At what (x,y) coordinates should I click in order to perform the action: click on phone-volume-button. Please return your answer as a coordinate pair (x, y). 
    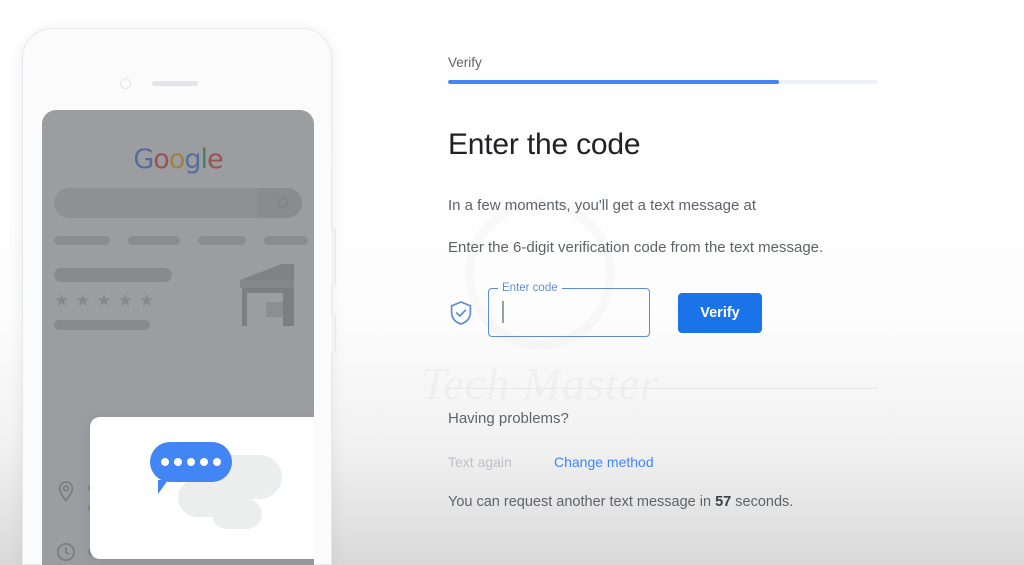
    Looking at the image, I should click on (333, 334).